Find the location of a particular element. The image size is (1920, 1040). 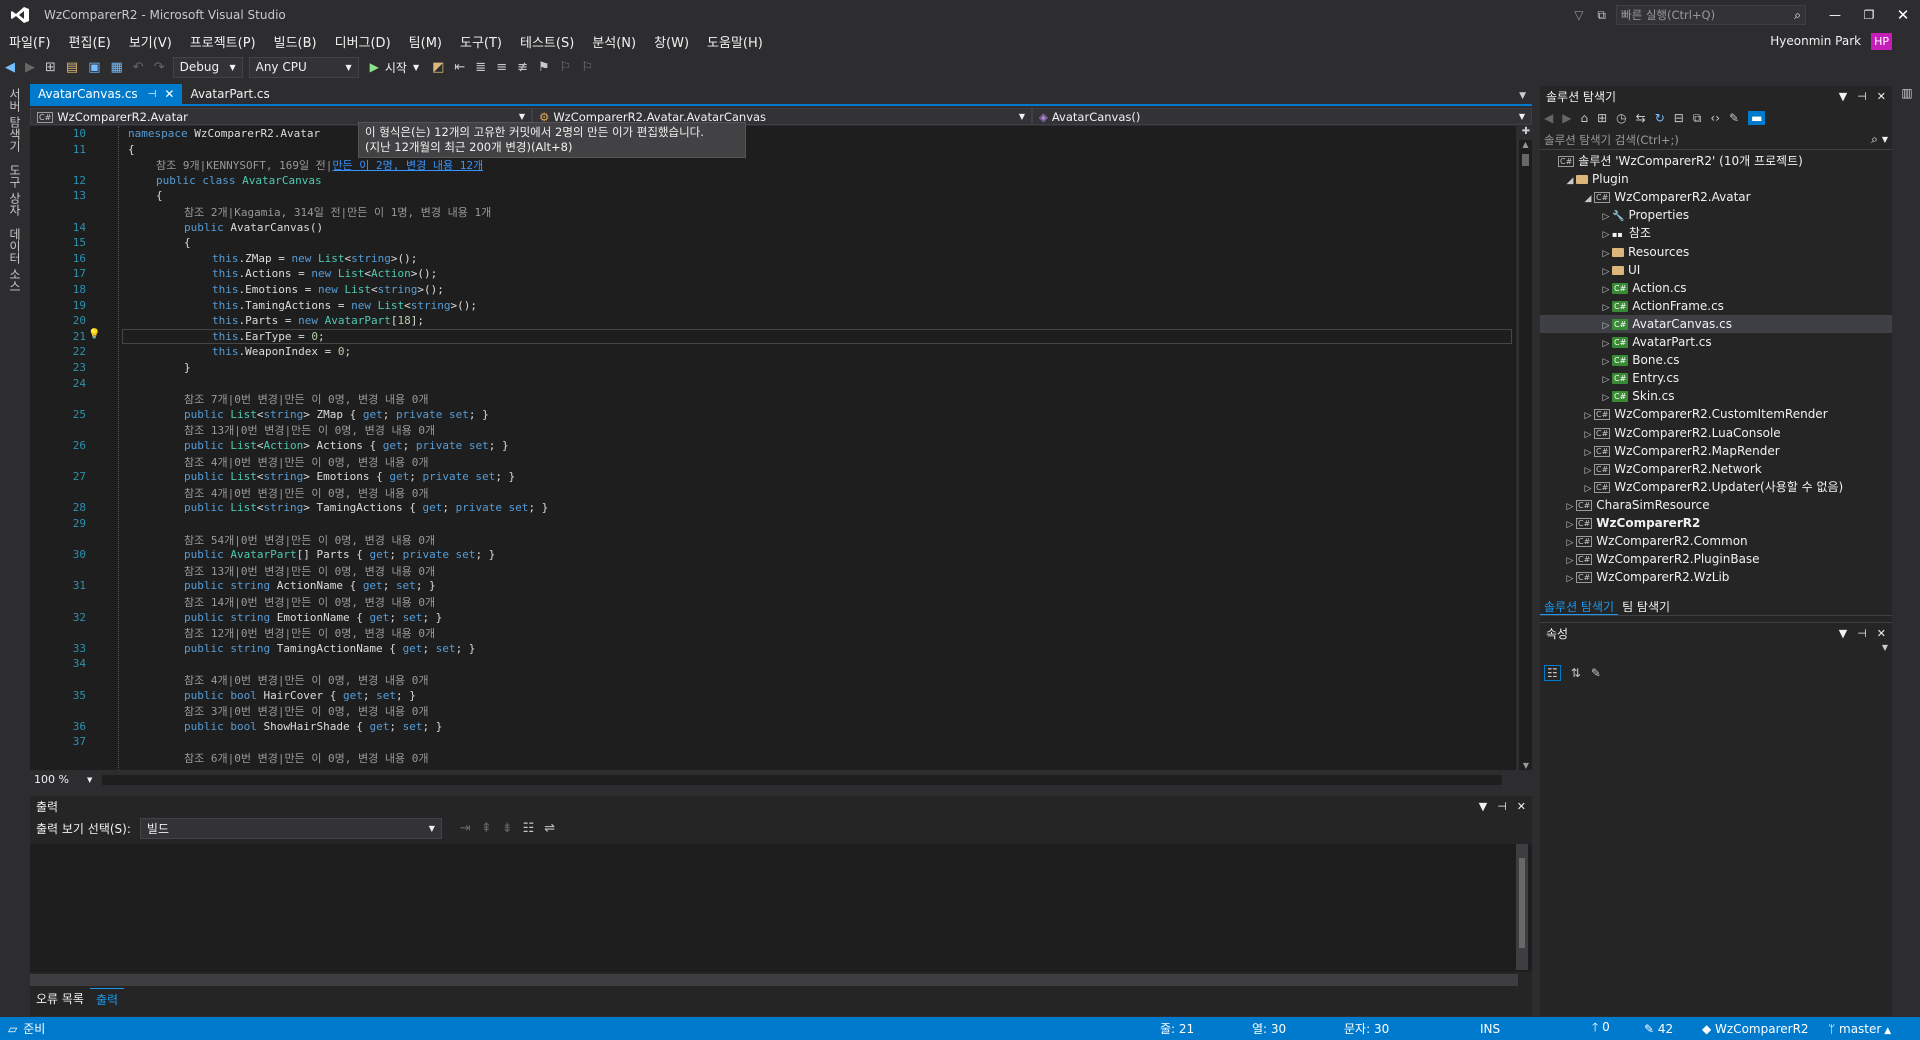

tree-item: ▷ C# Bone.cs is located at coordinates (1716, 360).